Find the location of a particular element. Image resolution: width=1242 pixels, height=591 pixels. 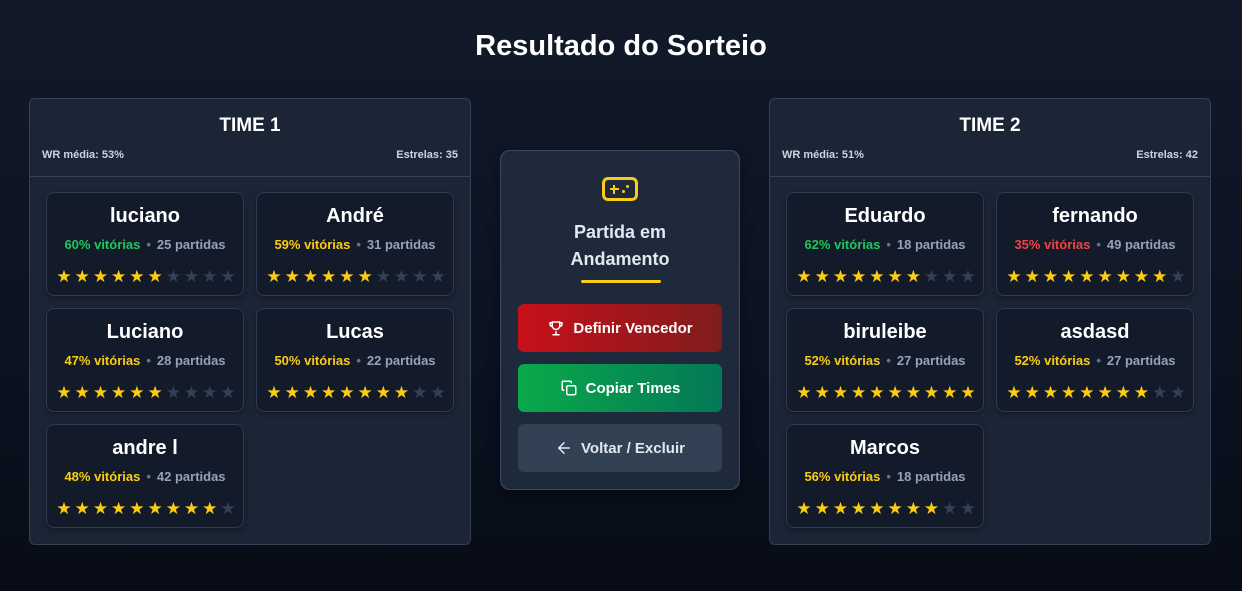

back-delete-button: Voltar / Excluir is located at coordinates (620, 448).